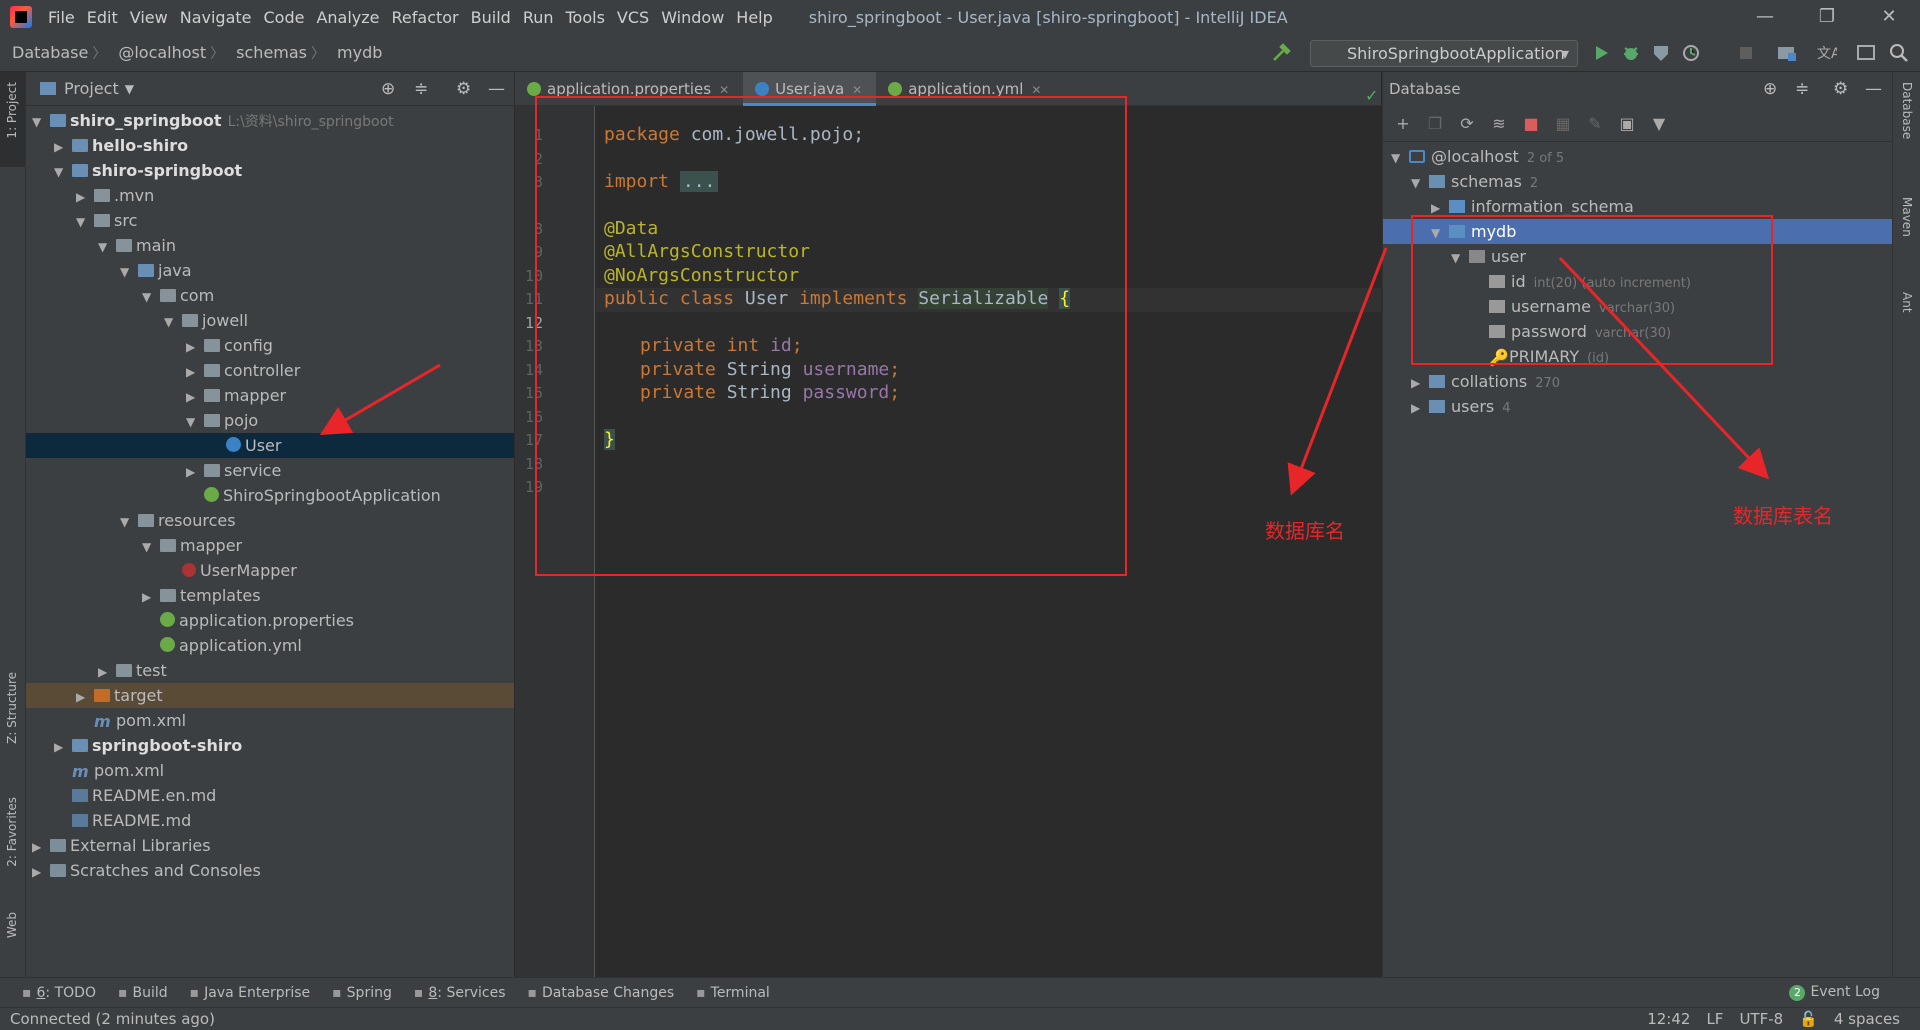 The height and width of the screenshot is (1030, 1920). What do you see at coordinates (1783, 516) in the screenshot?
I see `annotation-table-name: 数据库表名` at bounding box center [1783, 516].